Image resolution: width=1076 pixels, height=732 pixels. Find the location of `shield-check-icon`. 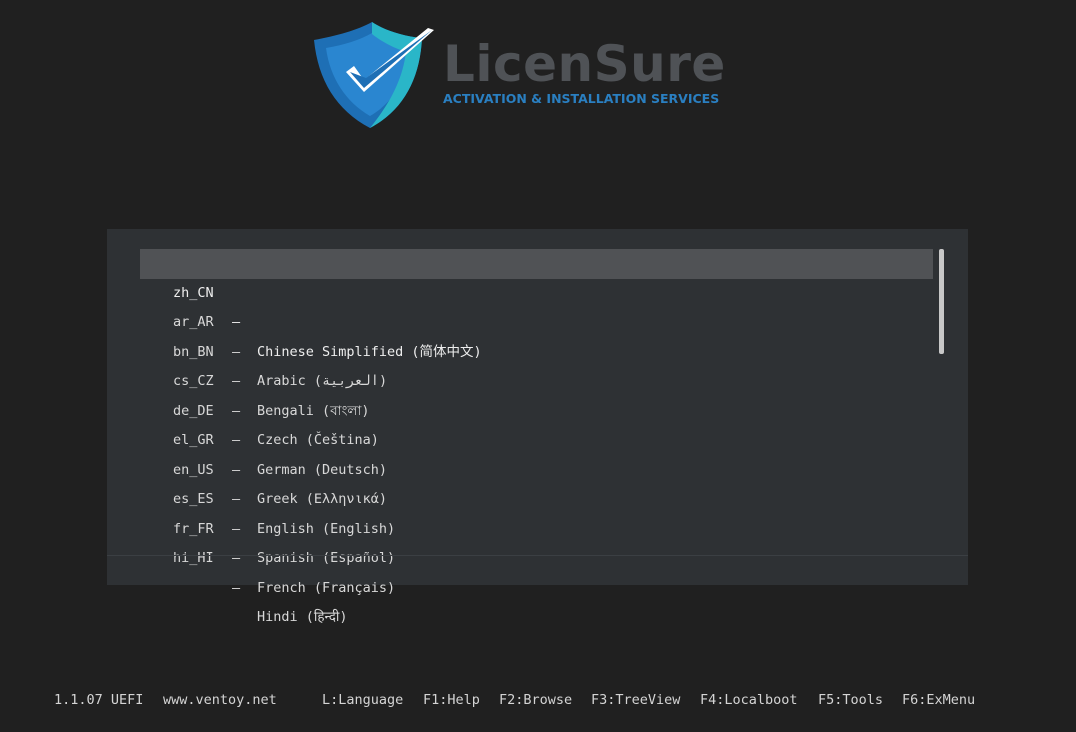

shield-check-icon is located at coordinates (374, 75).